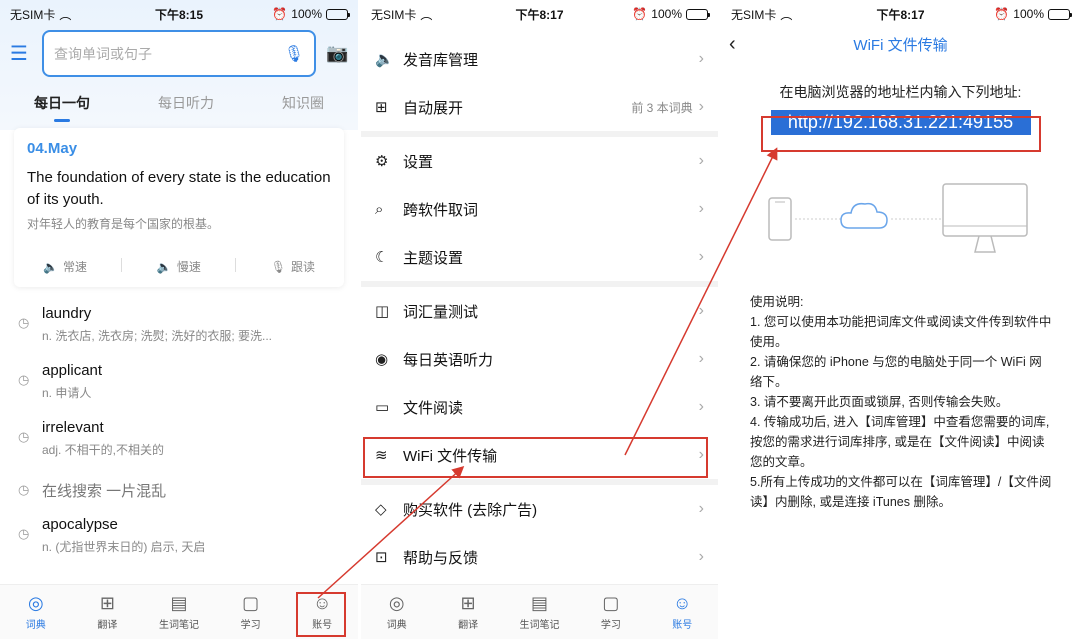 The image size is (1080, 639). I want to click on smiley-icon: ☺, so click(682, 603).